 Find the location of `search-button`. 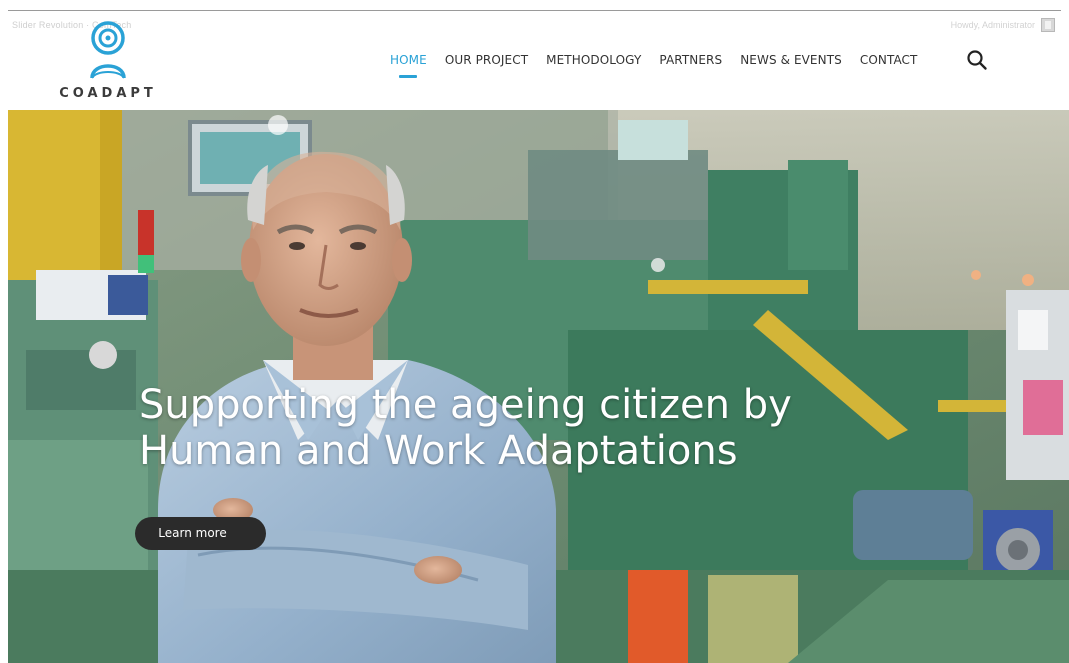

search-button is located at coordinates (977, 60).